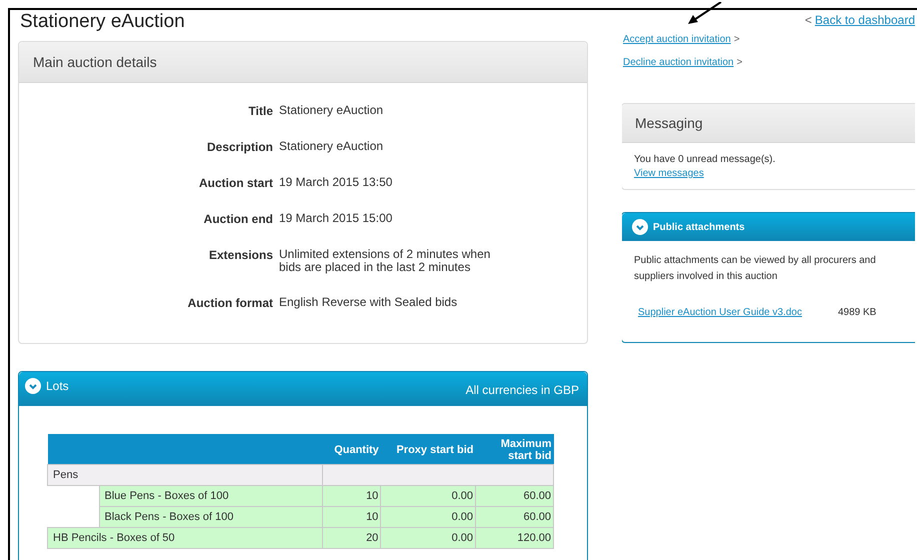  What do you see at coordinates (755, 269) in the screenshot?
I see `attachments-description: Public attachments can be viewed by all procurers and suppliers involved in this auction` at bounding box center [755, 269].